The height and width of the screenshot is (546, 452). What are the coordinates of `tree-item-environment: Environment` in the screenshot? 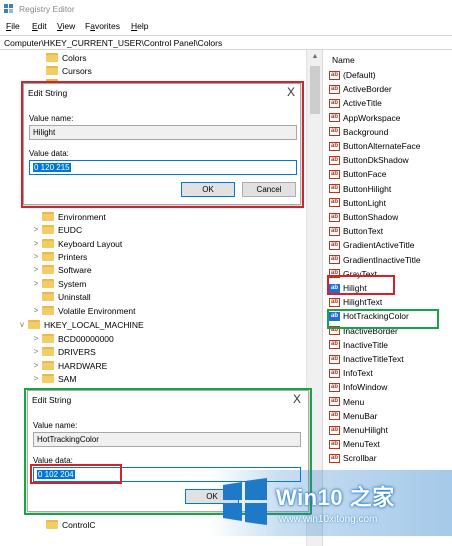 It's located at (69, 216).